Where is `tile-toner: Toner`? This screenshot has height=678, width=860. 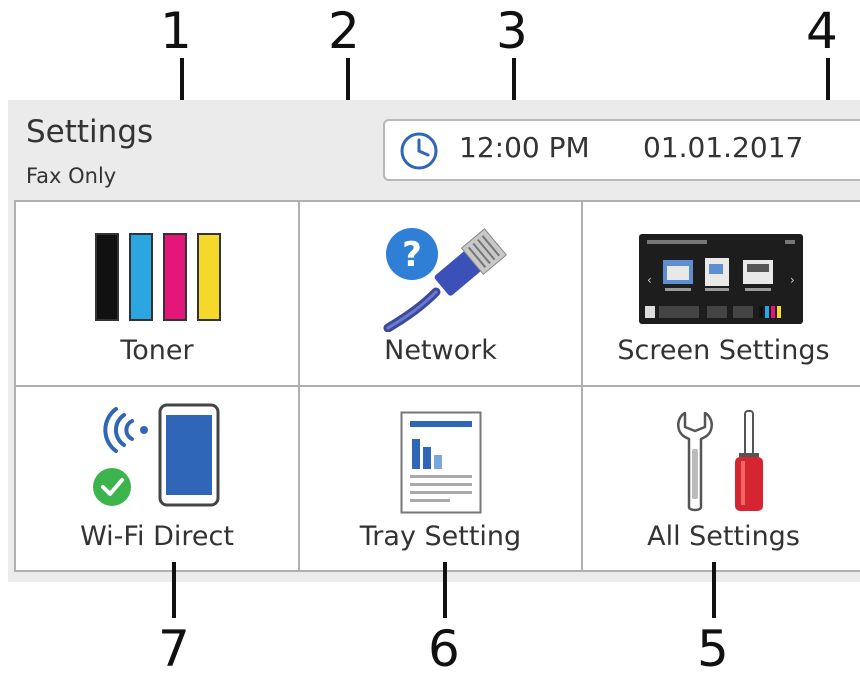 tile-toner: Toner is located at coordinates (158, 294).